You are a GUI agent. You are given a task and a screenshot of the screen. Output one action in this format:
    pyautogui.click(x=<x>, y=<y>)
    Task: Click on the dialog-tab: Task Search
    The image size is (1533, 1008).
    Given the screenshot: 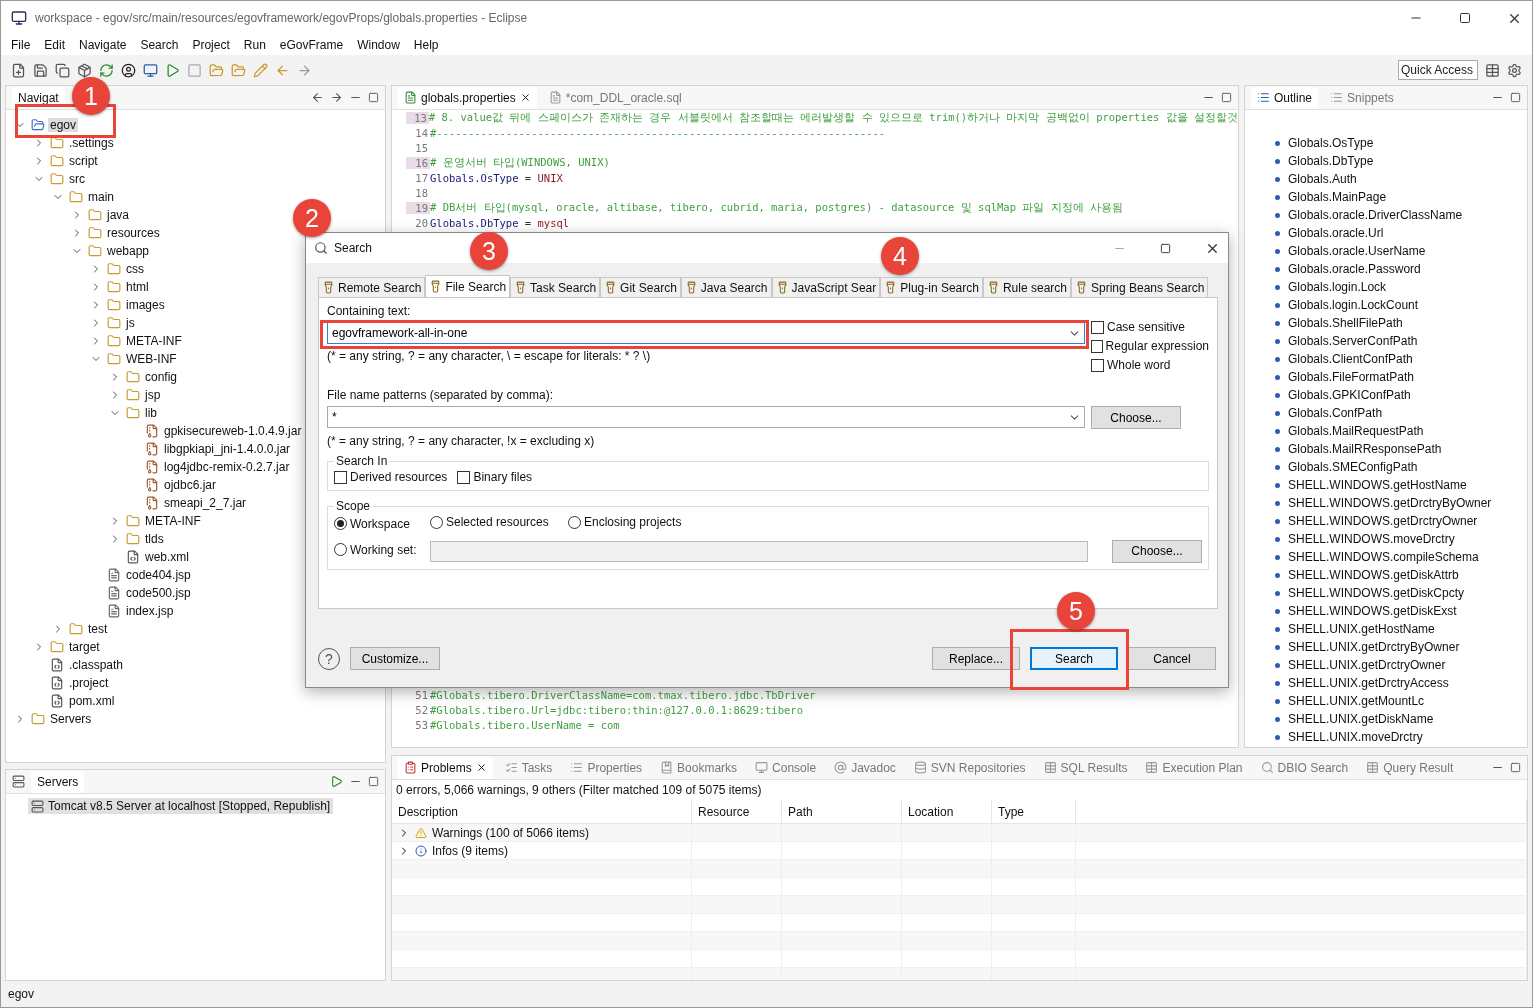 What is the action you would take?
    pyautogui.click(x=555, y=287)
    